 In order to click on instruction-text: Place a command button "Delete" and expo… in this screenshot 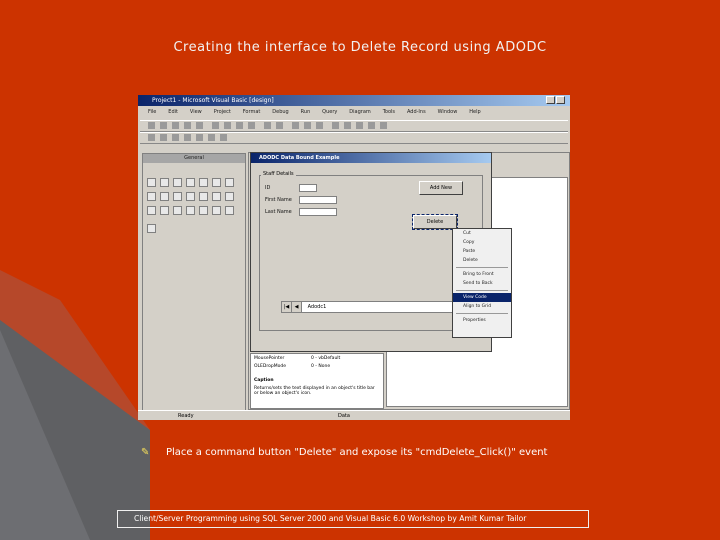, I will do `click(357, 452)`.